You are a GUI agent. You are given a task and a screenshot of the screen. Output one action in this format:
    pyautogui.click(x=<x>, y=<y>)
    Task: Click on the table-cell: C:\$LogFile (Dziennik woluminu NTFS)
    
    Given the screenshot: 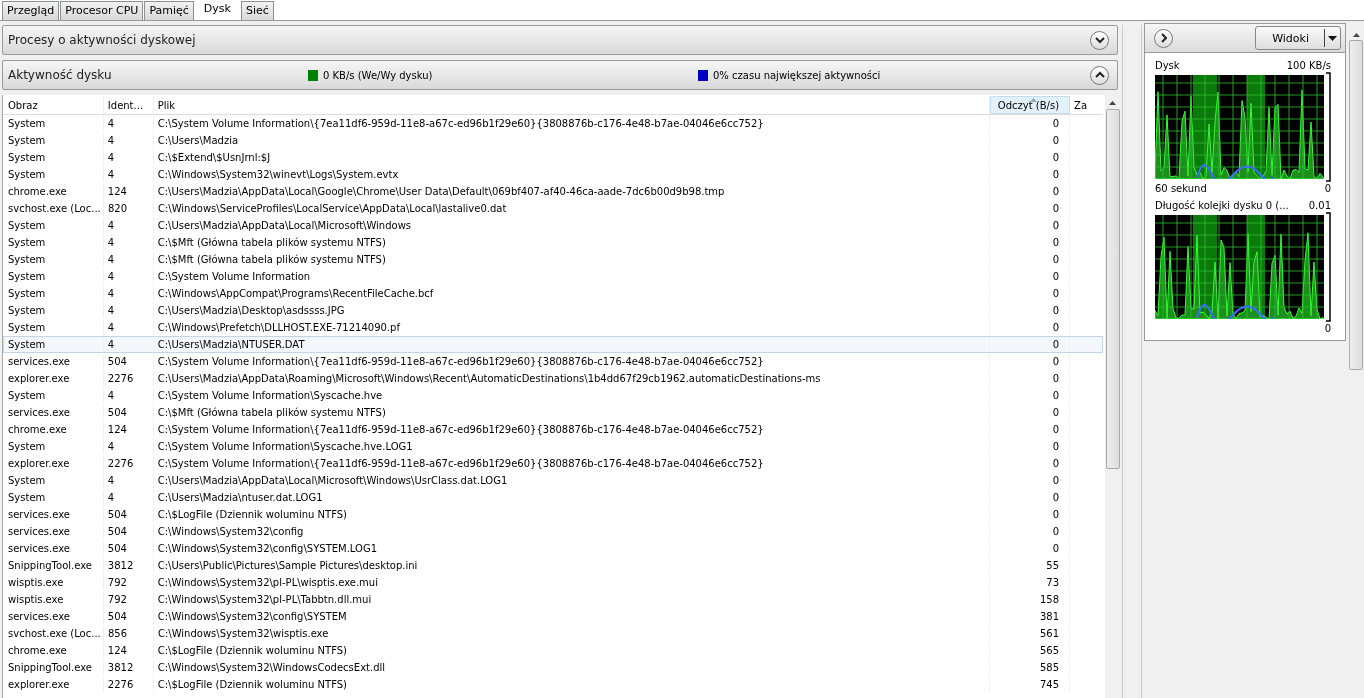 What is the action you would take?
    pyautogui.click(x=572, y=650)
    